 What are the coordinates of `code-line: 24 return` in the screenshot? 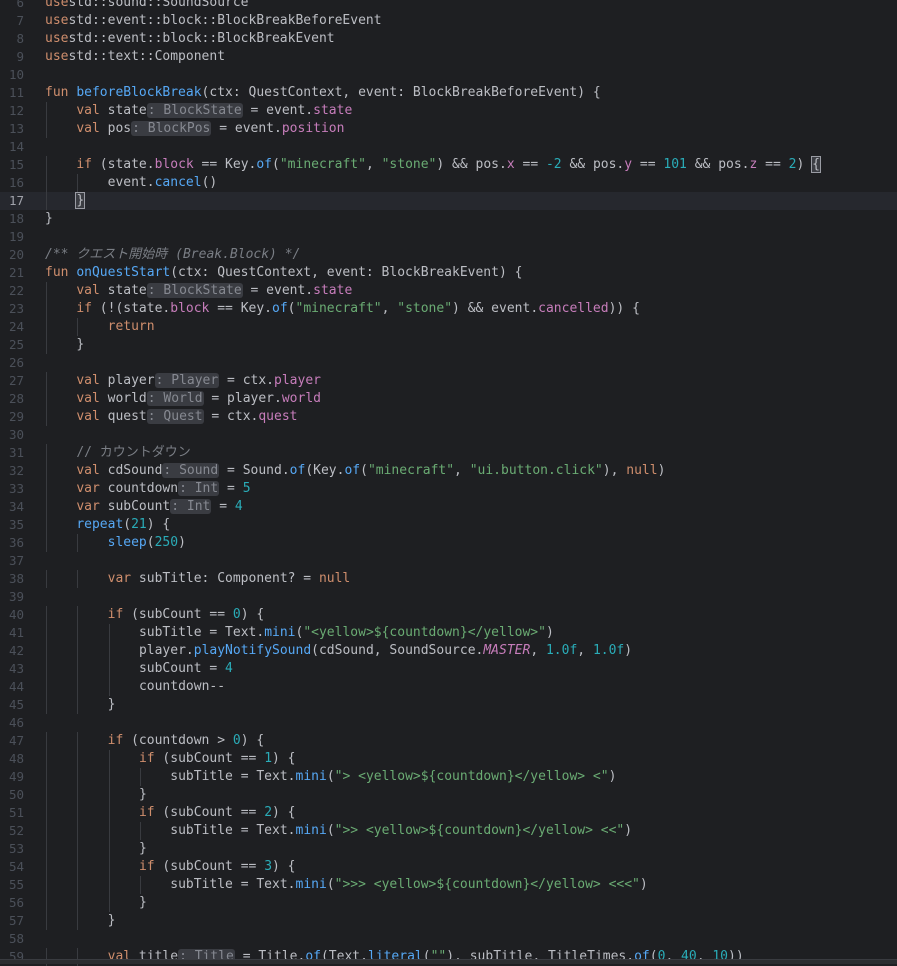 It's located at (448, 327).